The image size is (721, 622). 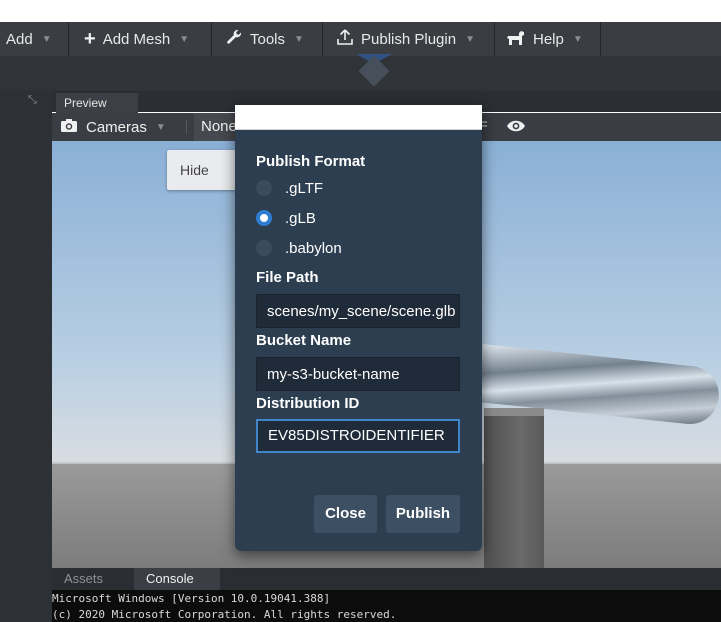 I want to click on upload-icon, so click(x=345, y=39).